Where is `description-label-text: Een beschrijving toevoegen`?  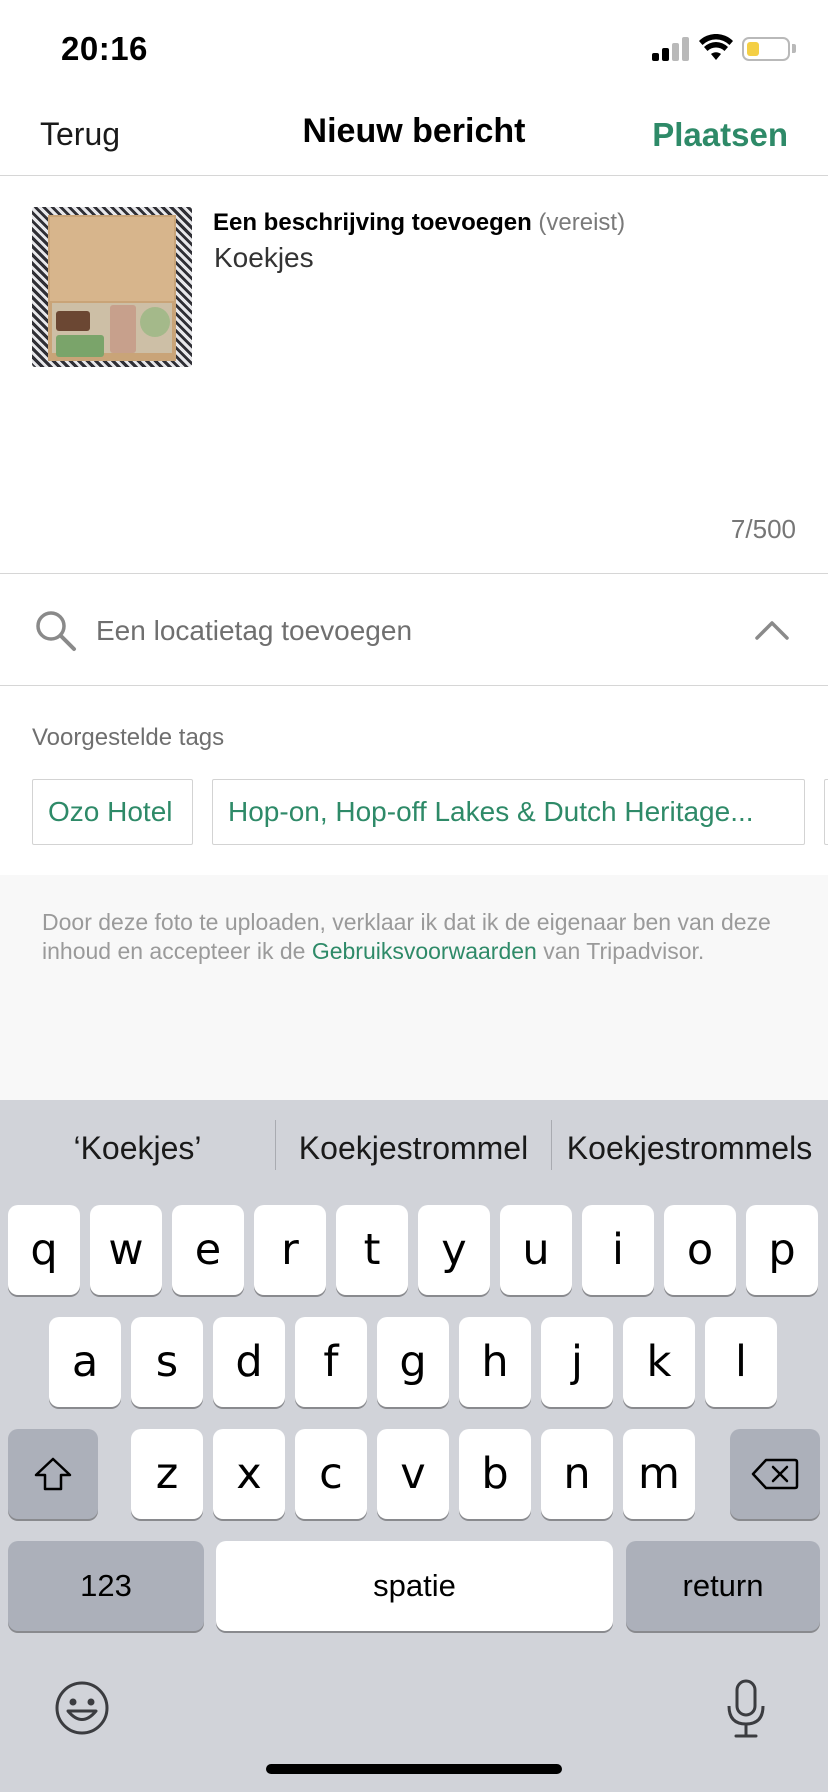 description-label-text: Een beschrijving toevoegen is located at coordinates (372, 222).